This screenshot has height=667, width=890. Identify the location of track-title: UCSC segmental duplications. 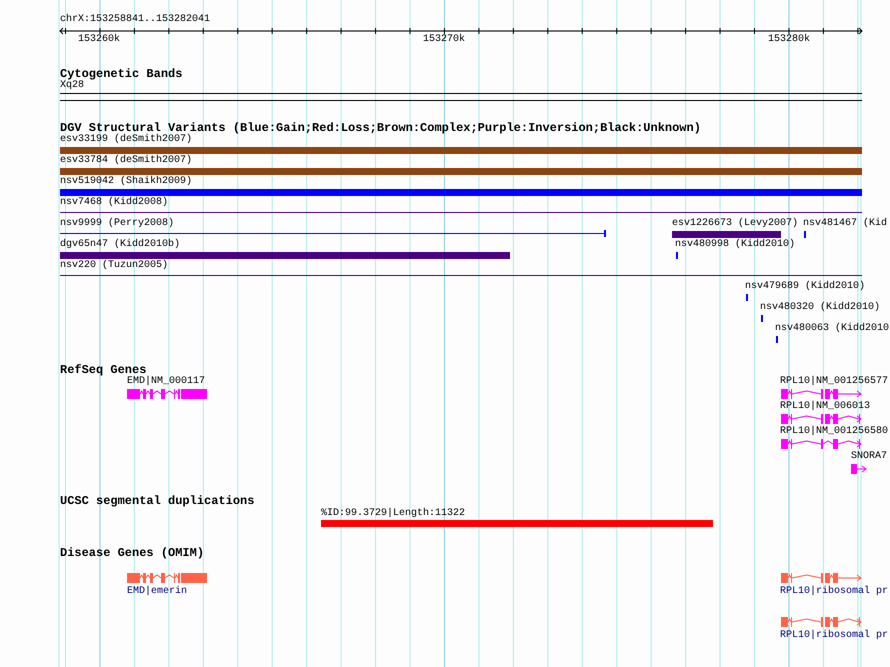
(157, 501).